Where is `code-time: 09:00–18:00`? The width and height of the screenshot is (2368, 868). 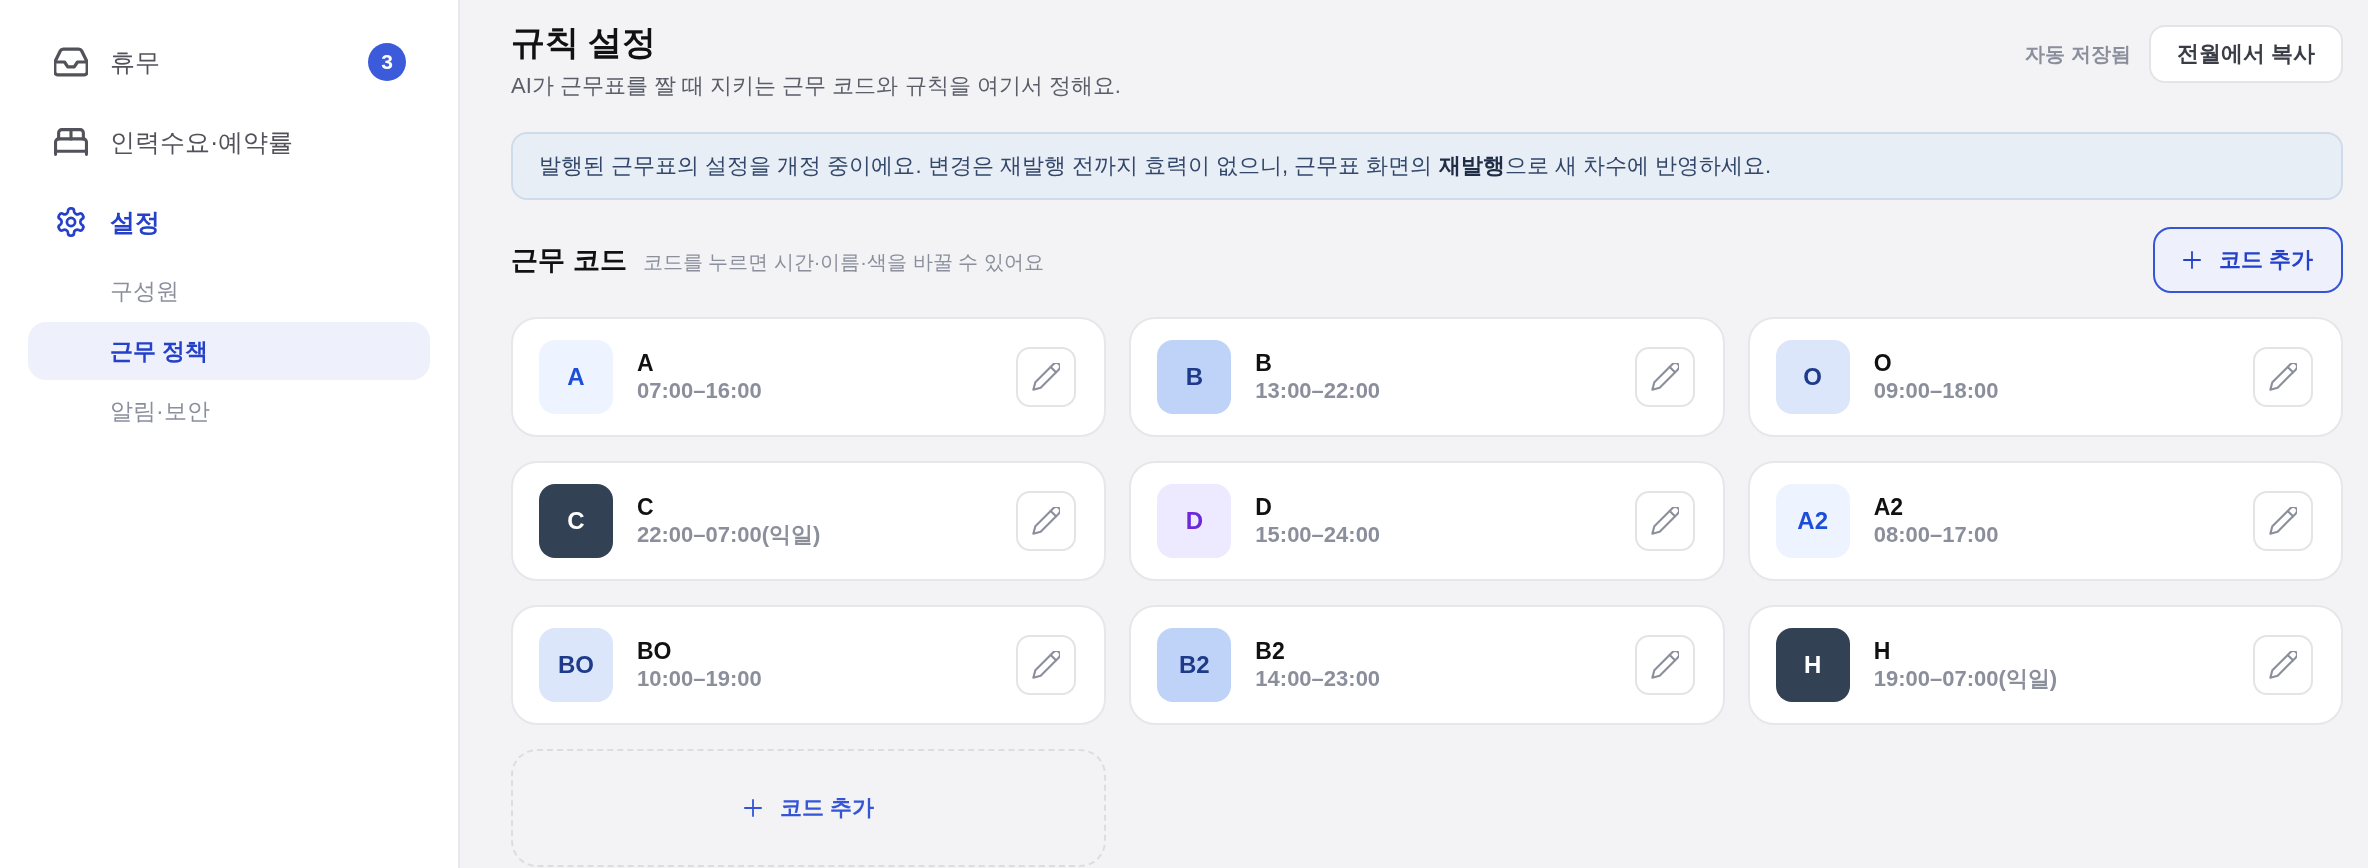
code-time: 09:00–18:00 is located at coordinates (1936, 391).